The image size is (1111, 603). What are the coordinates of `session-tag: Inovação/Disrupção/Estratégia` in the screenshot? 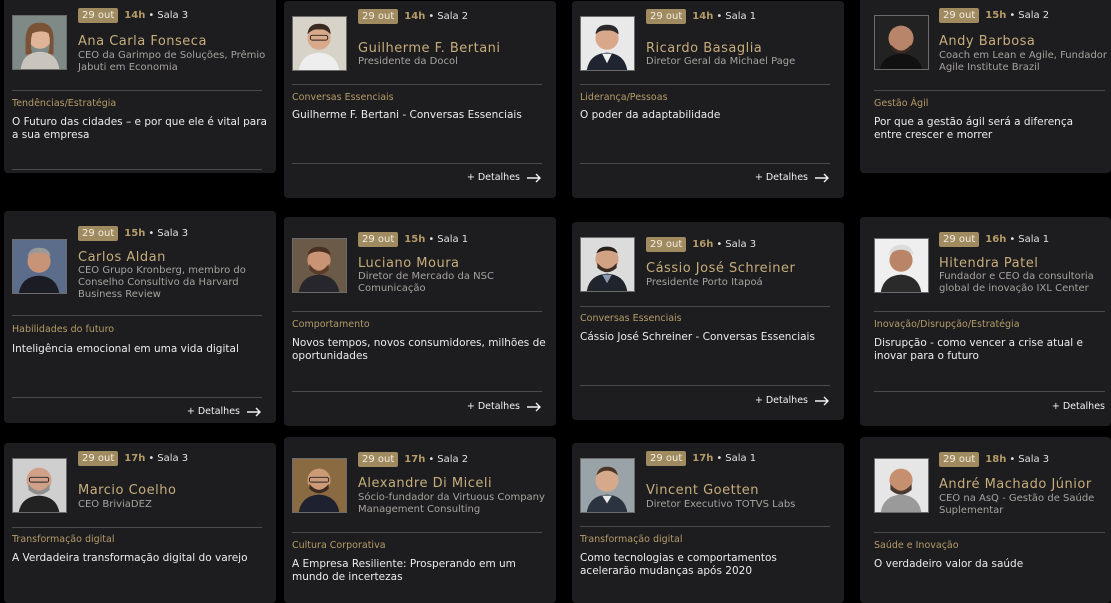 It's located at (947, 324).